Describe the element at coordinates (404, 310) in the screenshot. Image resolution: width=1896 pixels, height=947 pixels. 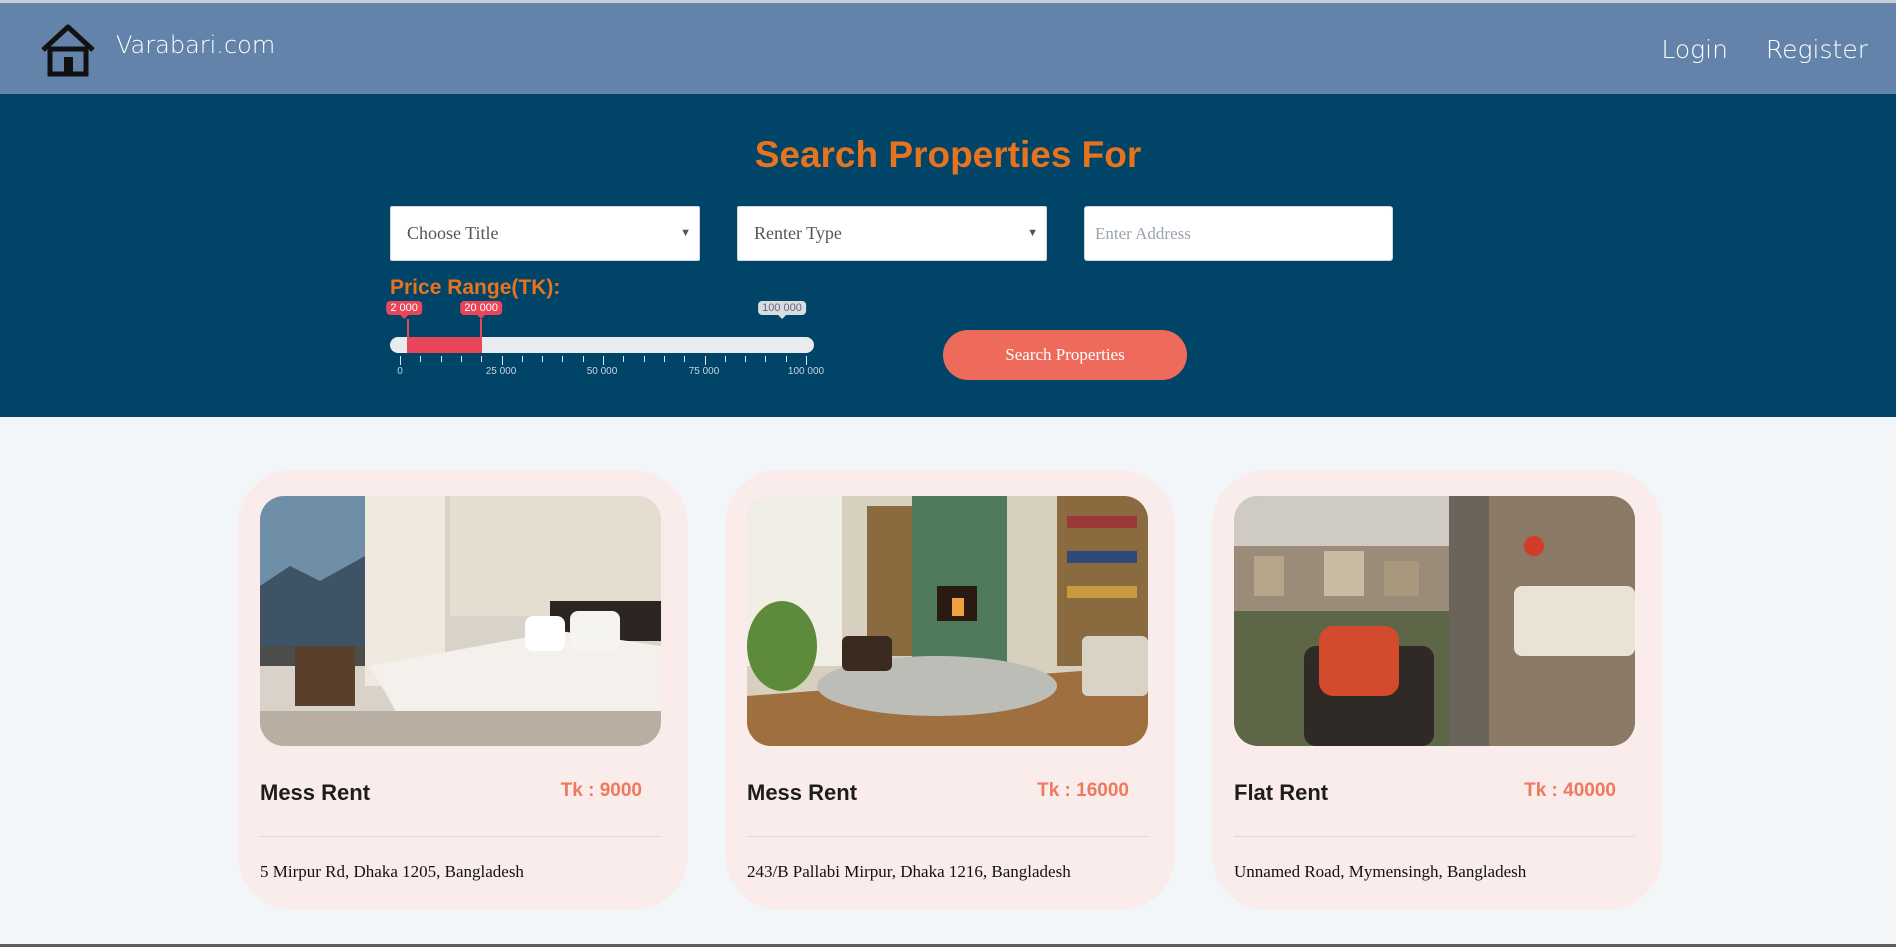
I see `min-price-bubble: 2 000` at that location.